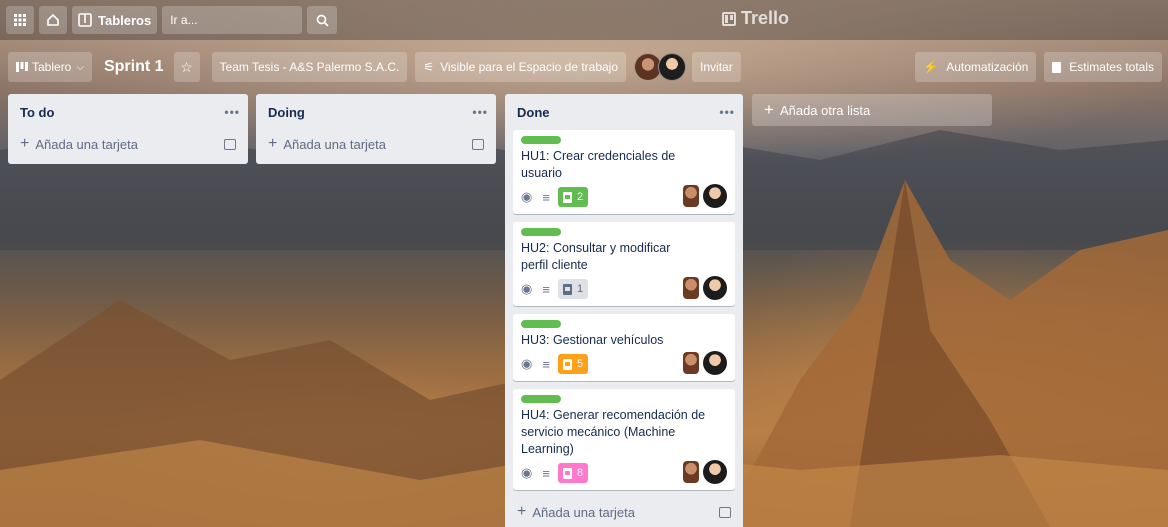 This screenshot has width=1168, height=527. What do you see at coordinates (584, 20) in the screenshot?
I see `top-navigation-bar: Tableros Ir a... Trello` at bounding box center [584, 20].